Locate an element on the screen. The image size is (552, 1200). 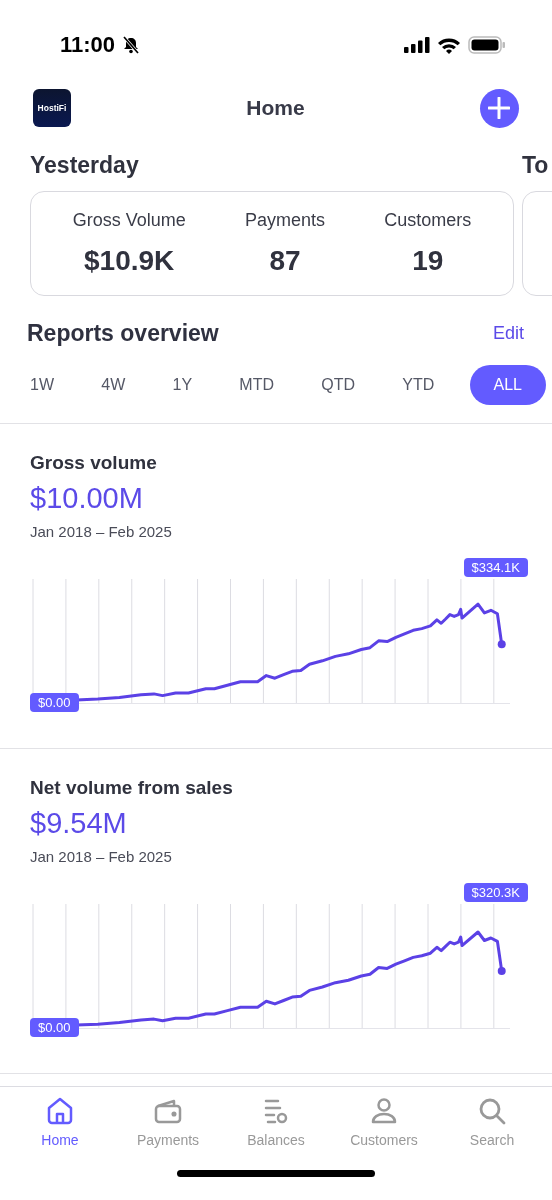
summary-heading: Yesterday is located at coordinates (85, 165).